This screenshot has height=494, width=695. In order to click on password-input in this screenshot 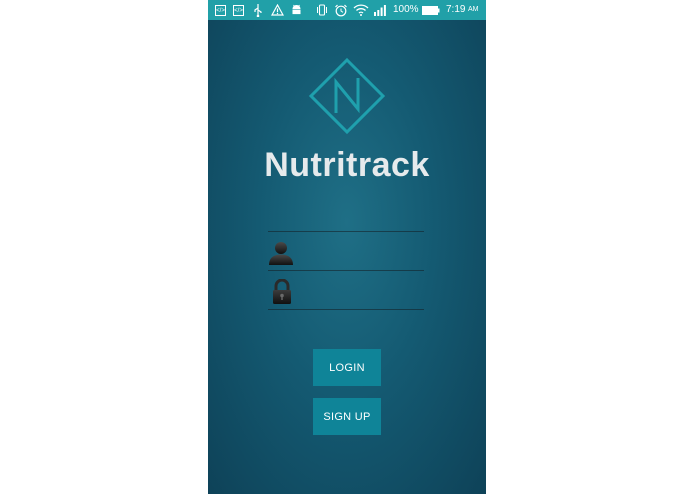, I will do `click(362, 291)`.